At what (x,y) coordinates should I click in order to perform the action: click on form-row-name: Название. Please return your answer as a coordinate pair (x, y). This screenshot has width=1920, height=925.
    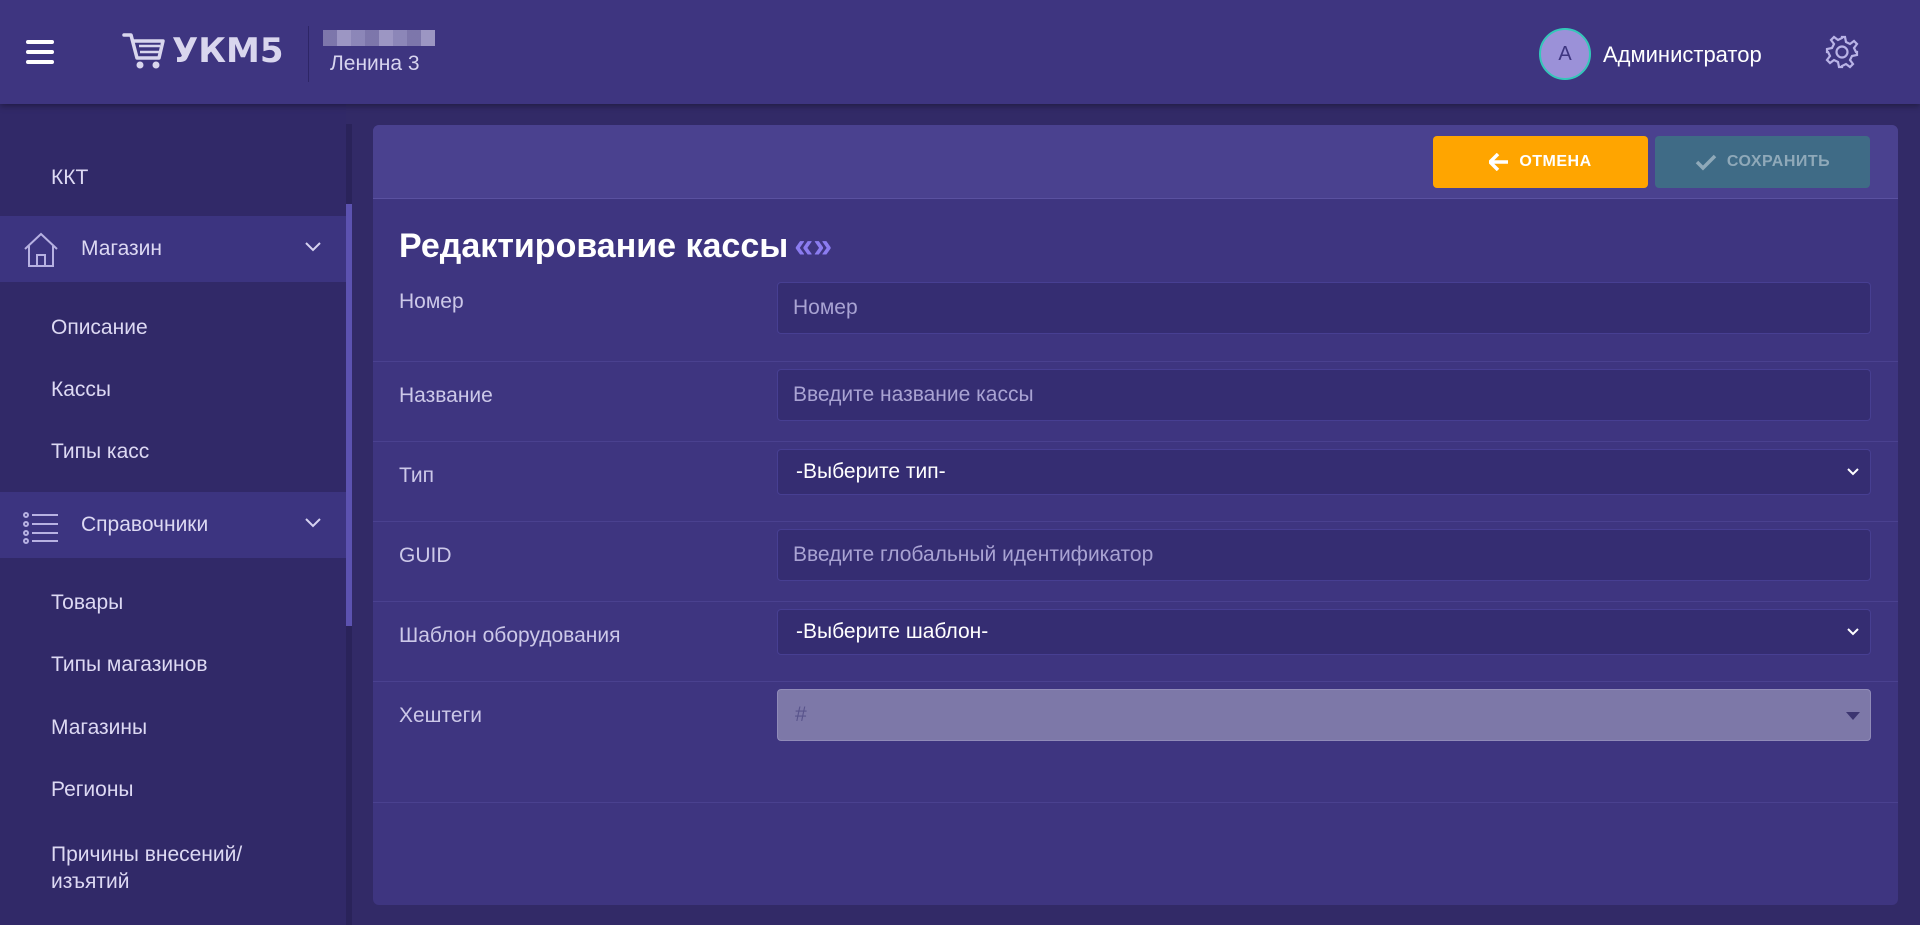
    Looking at the image, I should click on (1135, 402).